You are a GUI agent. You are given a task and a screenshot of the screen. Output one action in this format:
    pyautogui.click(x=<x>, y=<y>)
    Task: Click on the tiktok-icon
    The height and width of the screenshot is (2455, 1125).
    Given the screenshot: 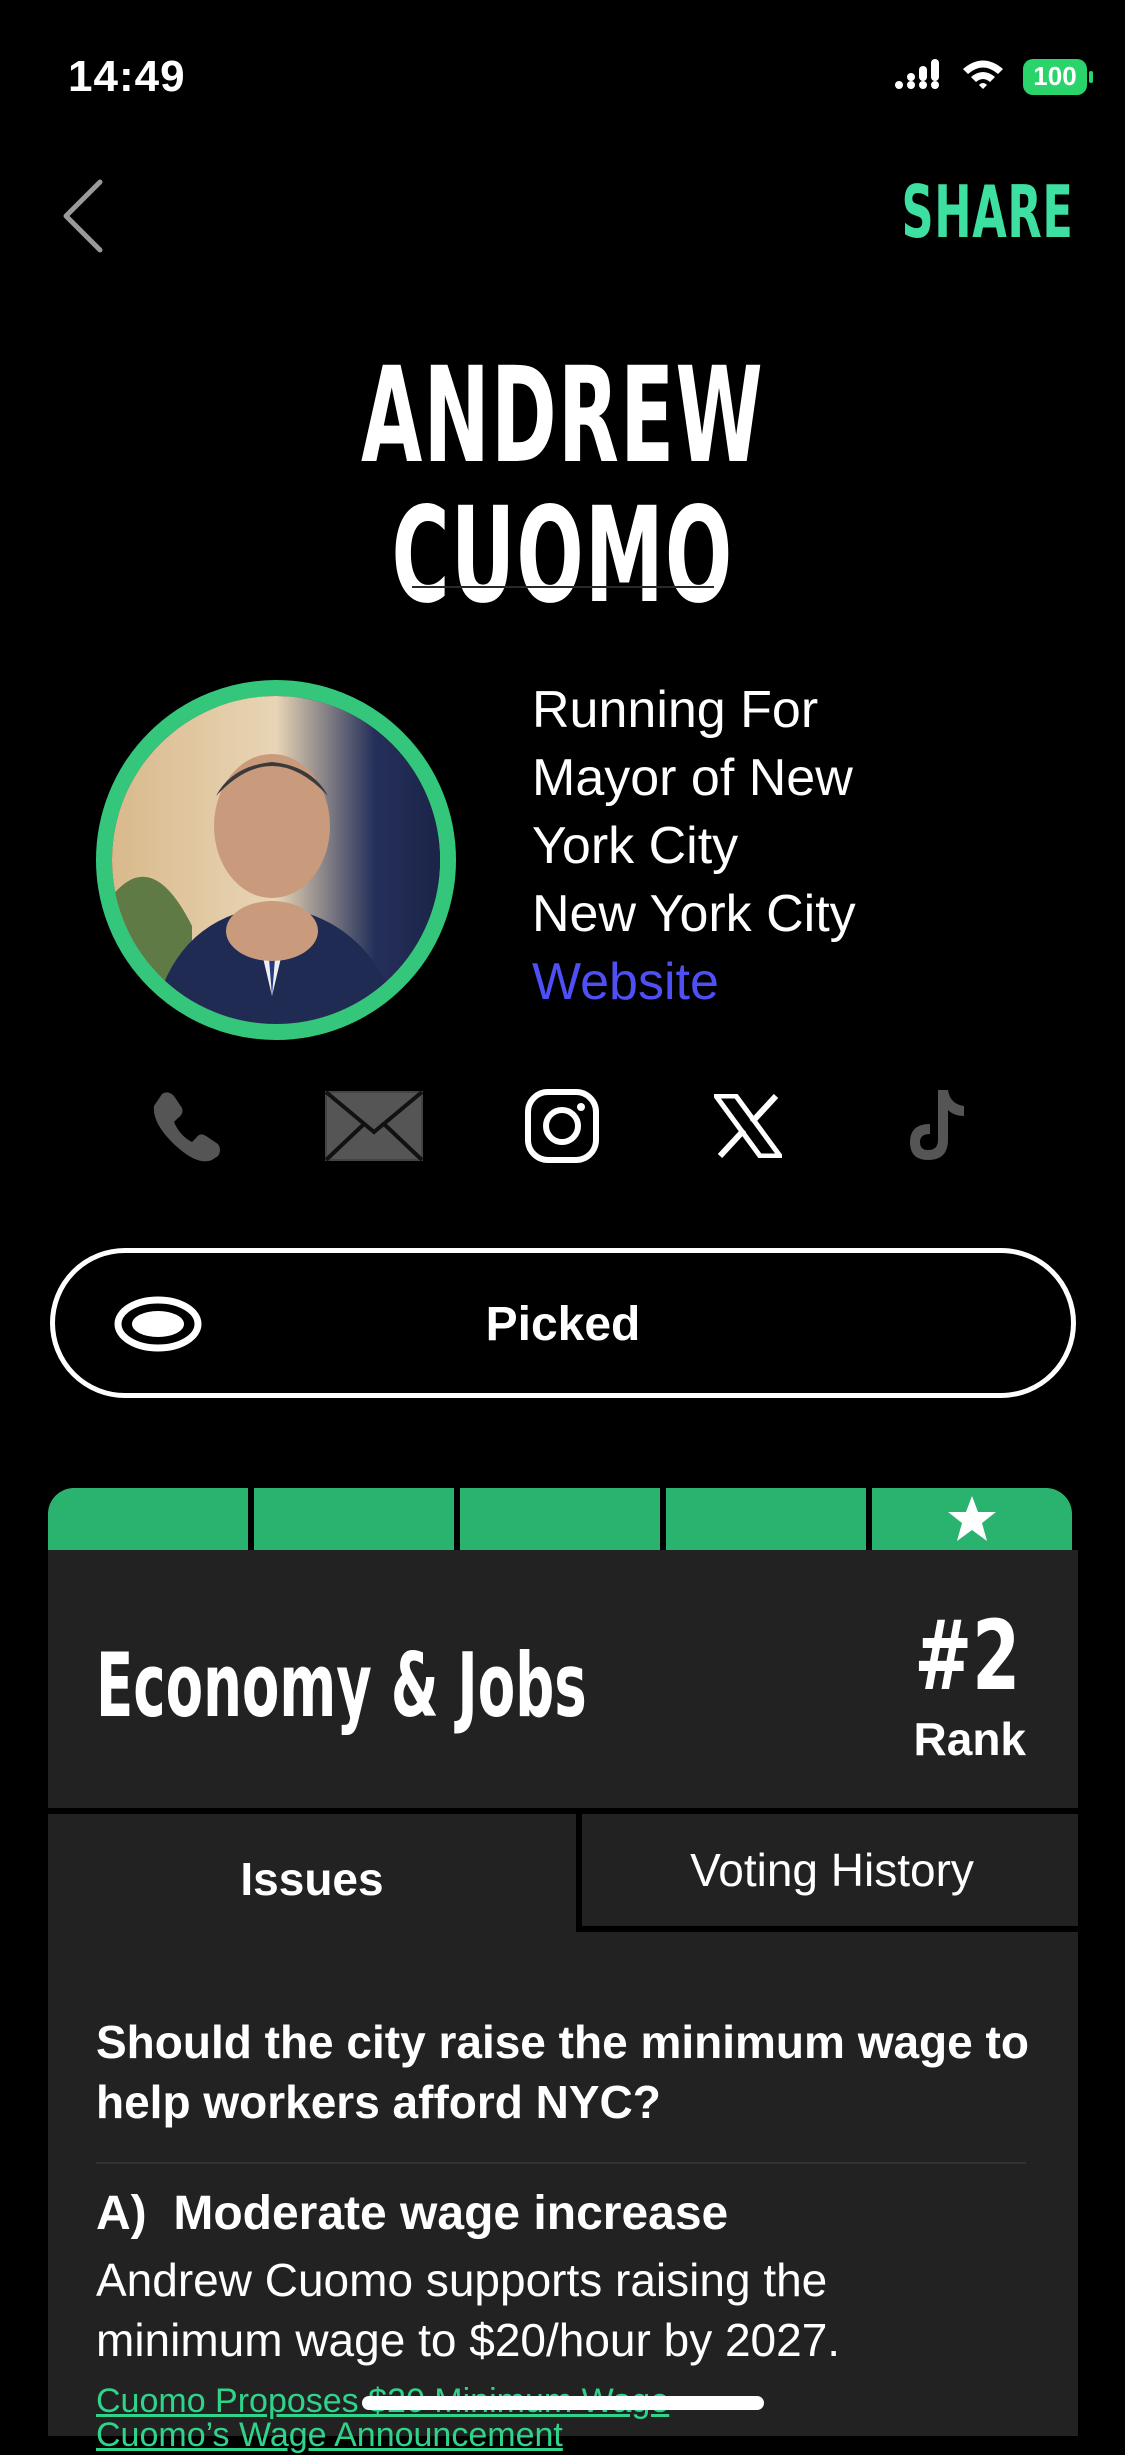 What is the action you would take?
    pyautogui.click(x=936, y=1126)
    